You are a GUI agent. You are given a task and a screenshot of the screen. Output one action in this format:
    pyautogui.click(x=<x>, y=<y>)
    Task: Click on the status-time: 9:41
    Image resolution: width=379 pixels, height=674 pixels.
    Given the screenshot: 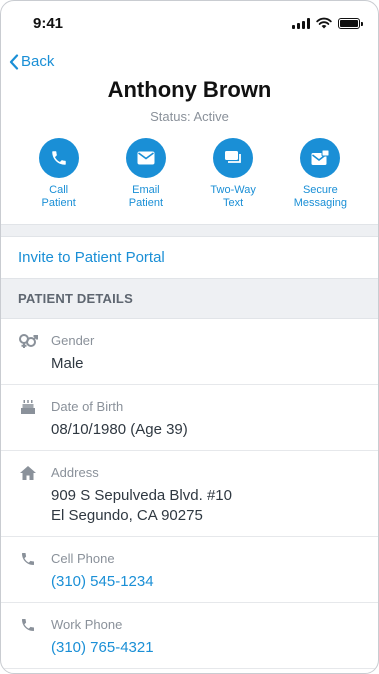 What is the action you would take?
    pyautogui.click(x=48, y=23)
    